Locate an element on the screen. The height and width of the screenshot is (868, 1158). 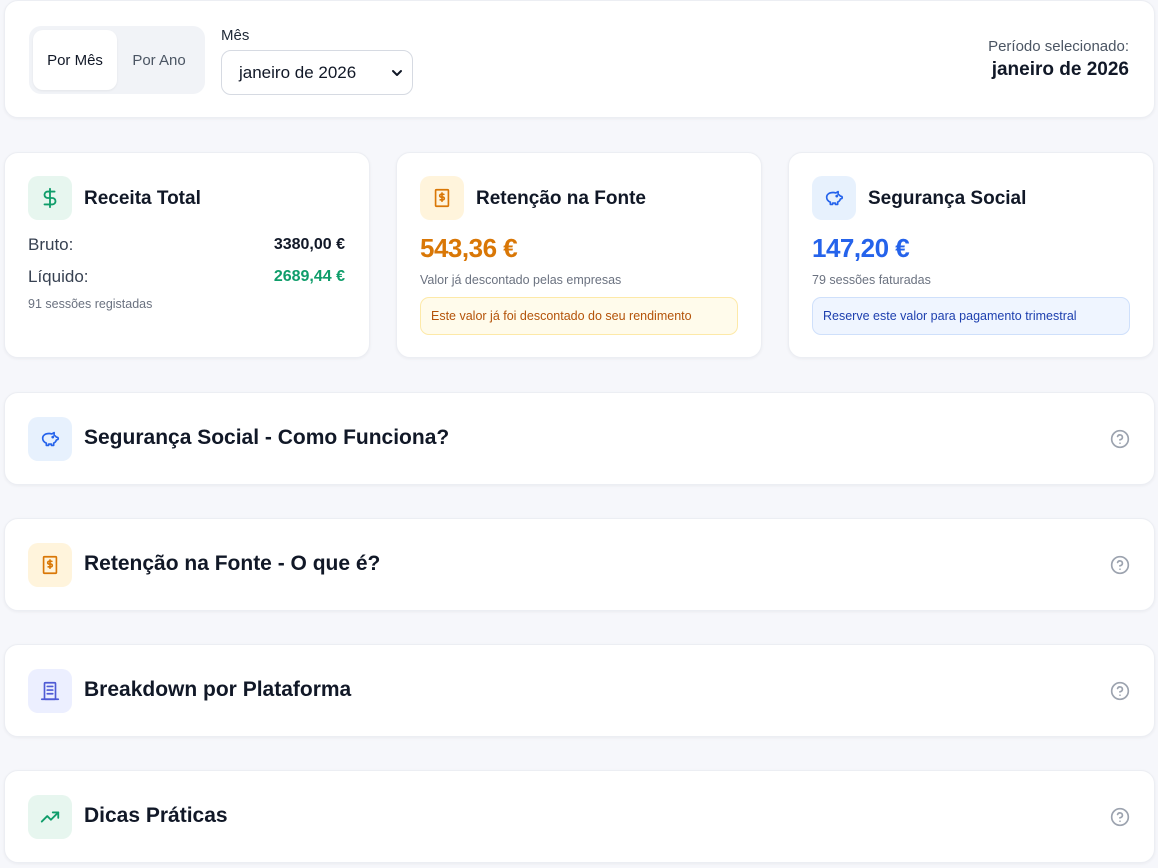
month-select-value: janeiro de 2026 is located at coordinates (298, 72).